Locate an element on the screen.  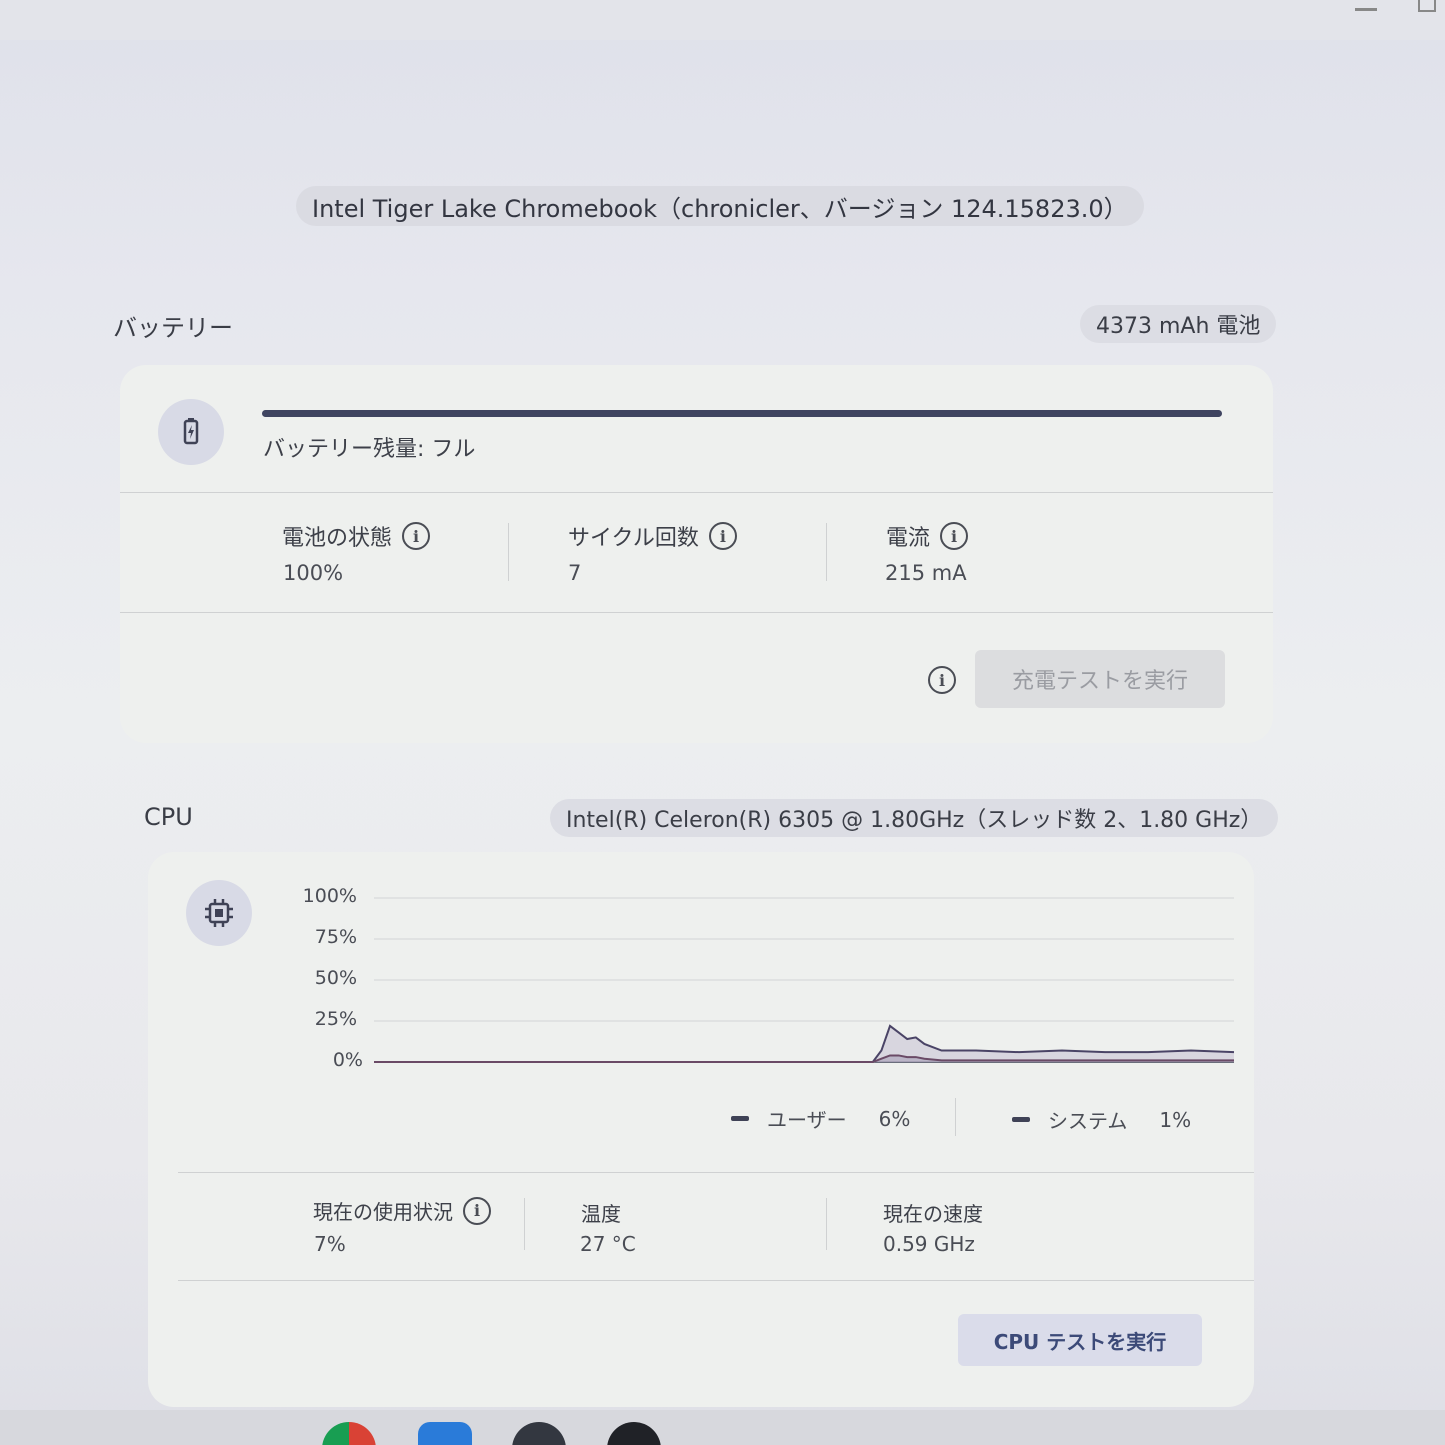
current-usage-text: 現在の使用状況 is located at coordinates (383, 1212).